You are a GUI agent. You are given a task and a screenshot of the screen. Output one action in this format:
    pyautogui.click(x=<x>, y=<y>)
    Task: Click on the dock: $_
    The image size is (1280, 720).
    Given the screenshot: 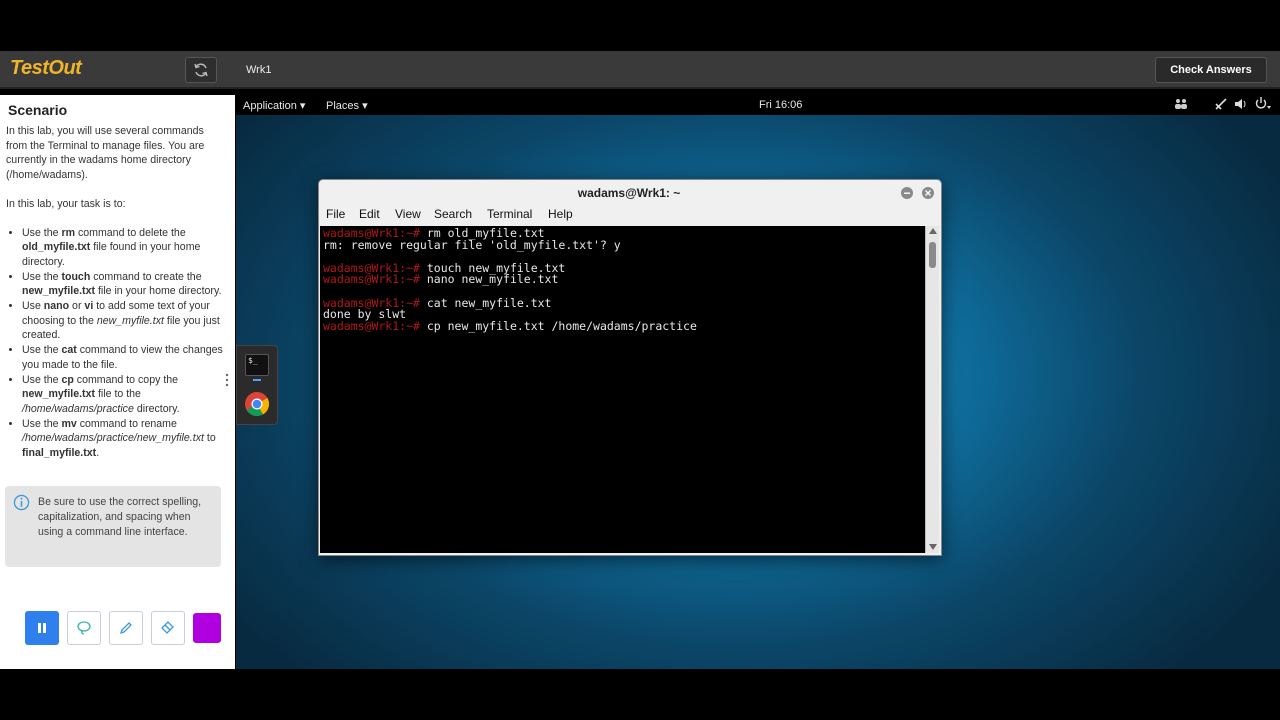 What is the action you would take?
    pyautogui.click(x=257, y=385)
    